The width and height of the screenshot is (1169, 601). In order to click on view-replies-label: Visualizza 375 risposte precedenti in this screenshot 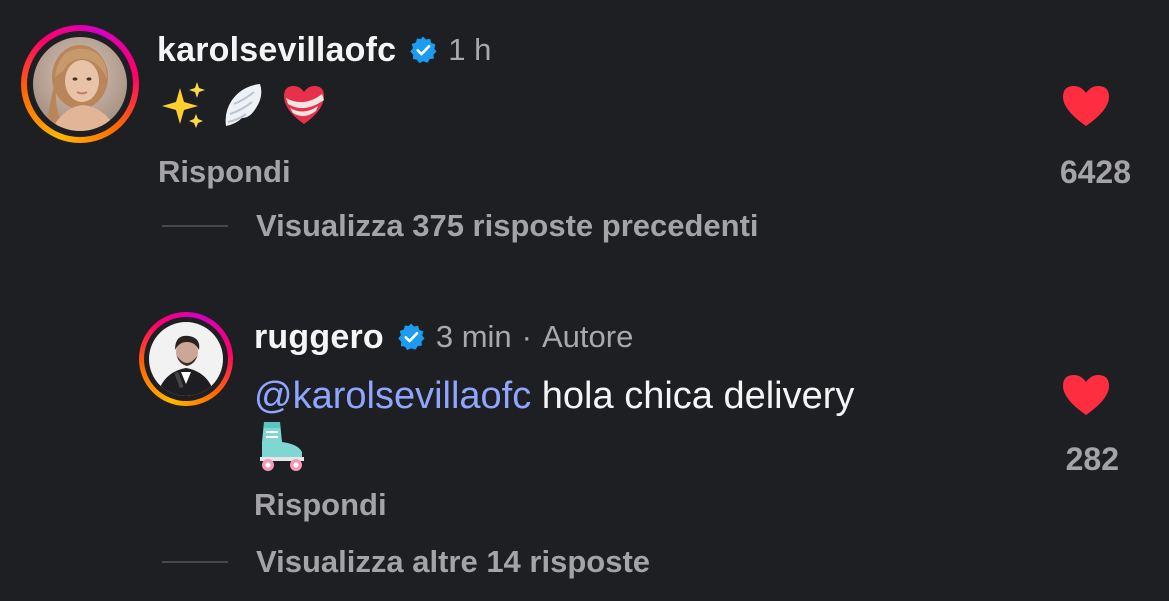, I will do `click(507, 226)`.